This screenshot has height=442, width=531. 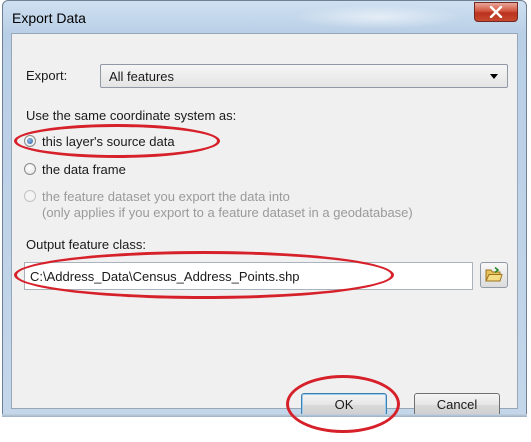 I want to click on close-icon, so click(x=496, y=12).